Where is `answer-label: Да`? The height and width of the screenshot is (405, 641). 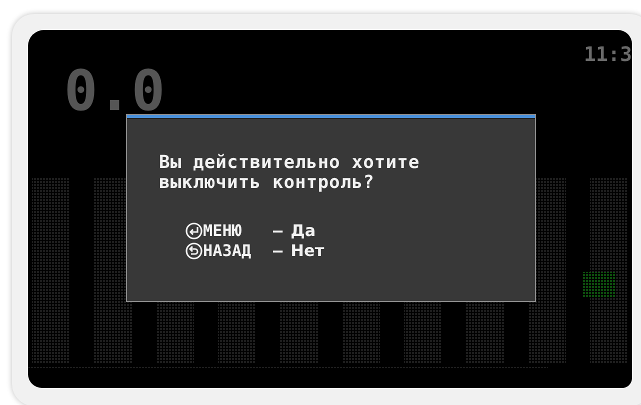
answer-label: Да is located at coordinates (303, 231).